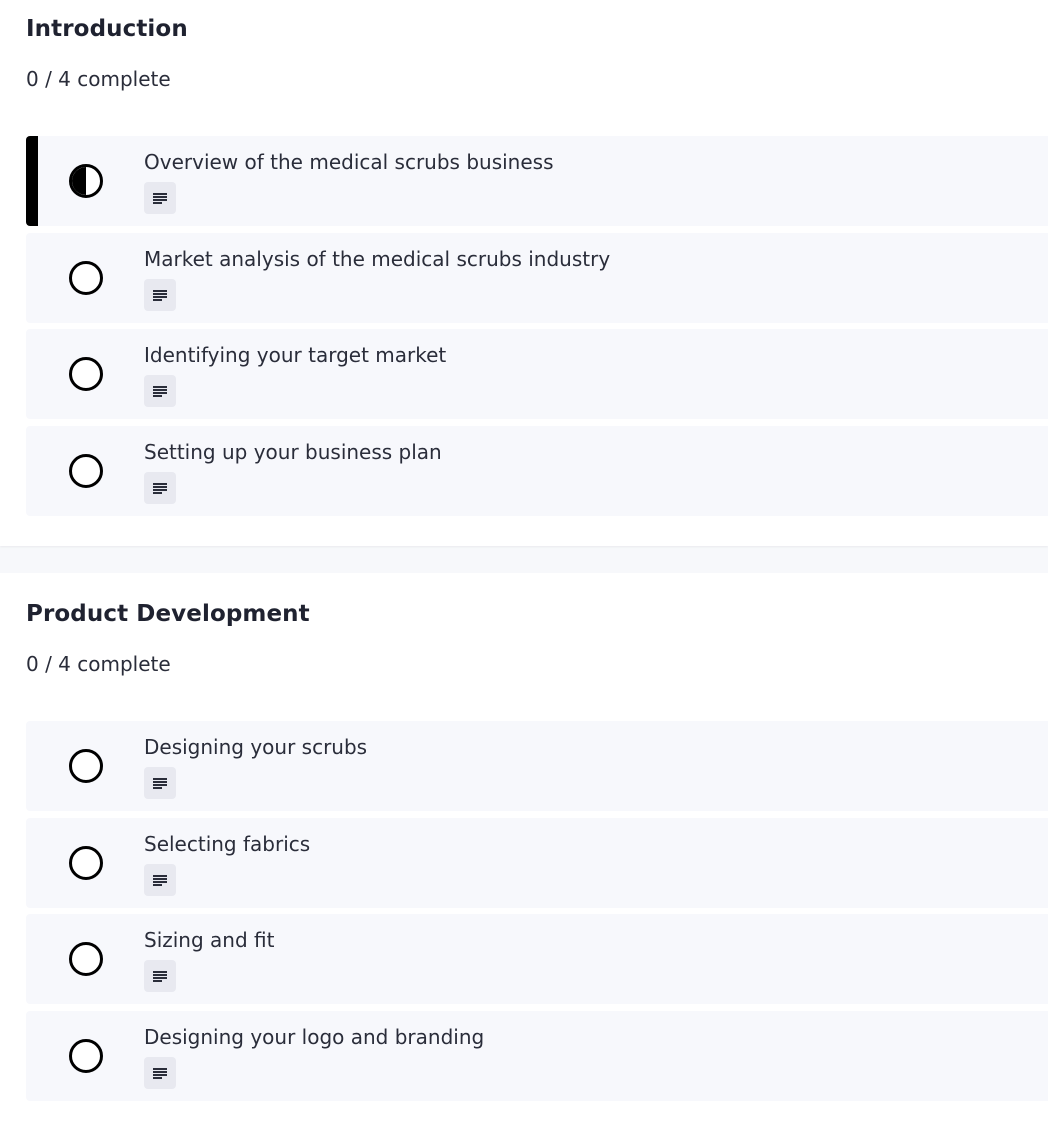  Describe the element at coordinates (86, 181) in the screenshot. I see `half-circle-progress-icon` at that location.